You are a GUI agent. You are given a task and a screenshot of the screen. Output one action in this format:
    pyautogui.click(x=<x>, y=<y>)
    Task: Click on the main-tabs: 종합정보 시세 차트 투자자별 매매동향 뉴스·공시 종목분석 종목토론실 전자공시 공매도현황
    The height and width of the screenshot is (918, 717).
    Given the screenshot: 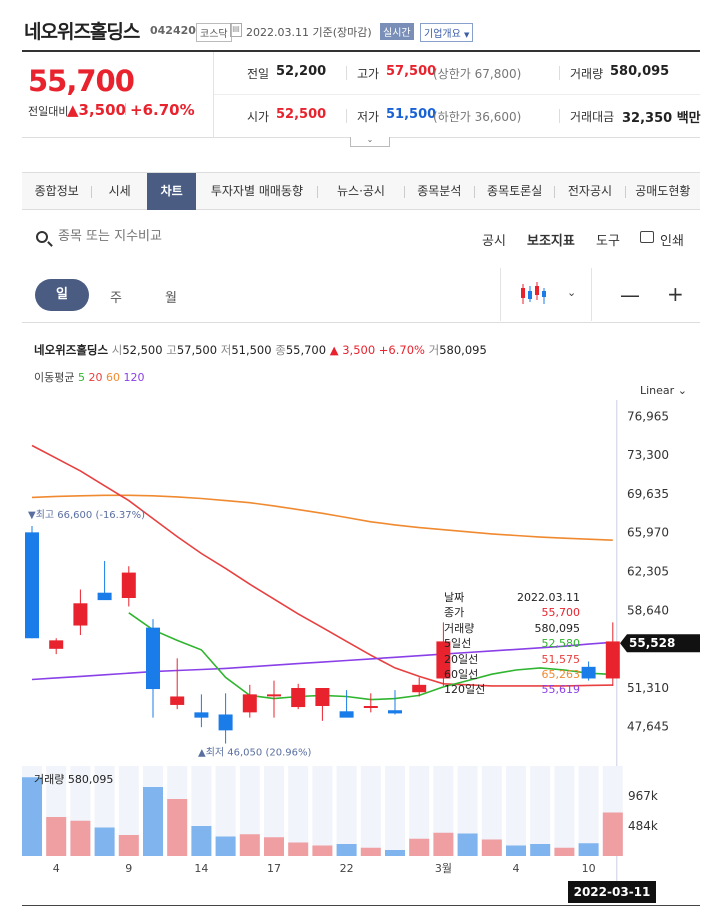 What is the action you would take?
    pyautogui.click(x=361, y=191)
    